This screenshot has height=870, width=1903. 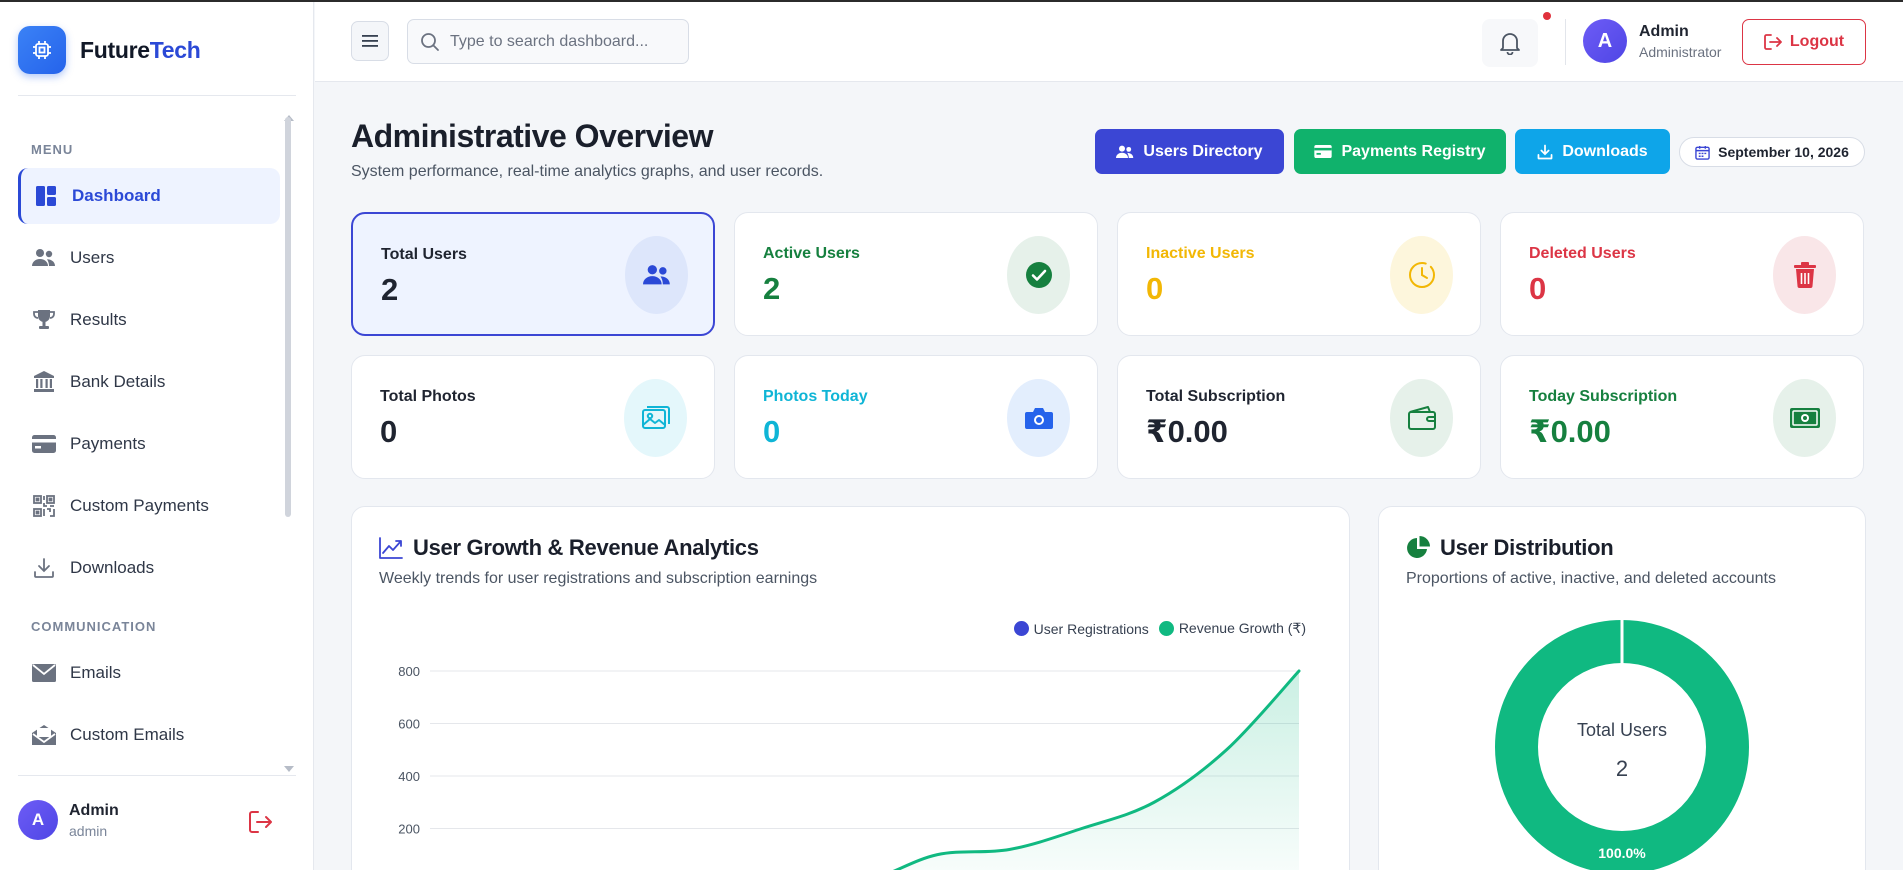 I want to click on users-directory-label: Users Directory, so click(x=1203, y=151).